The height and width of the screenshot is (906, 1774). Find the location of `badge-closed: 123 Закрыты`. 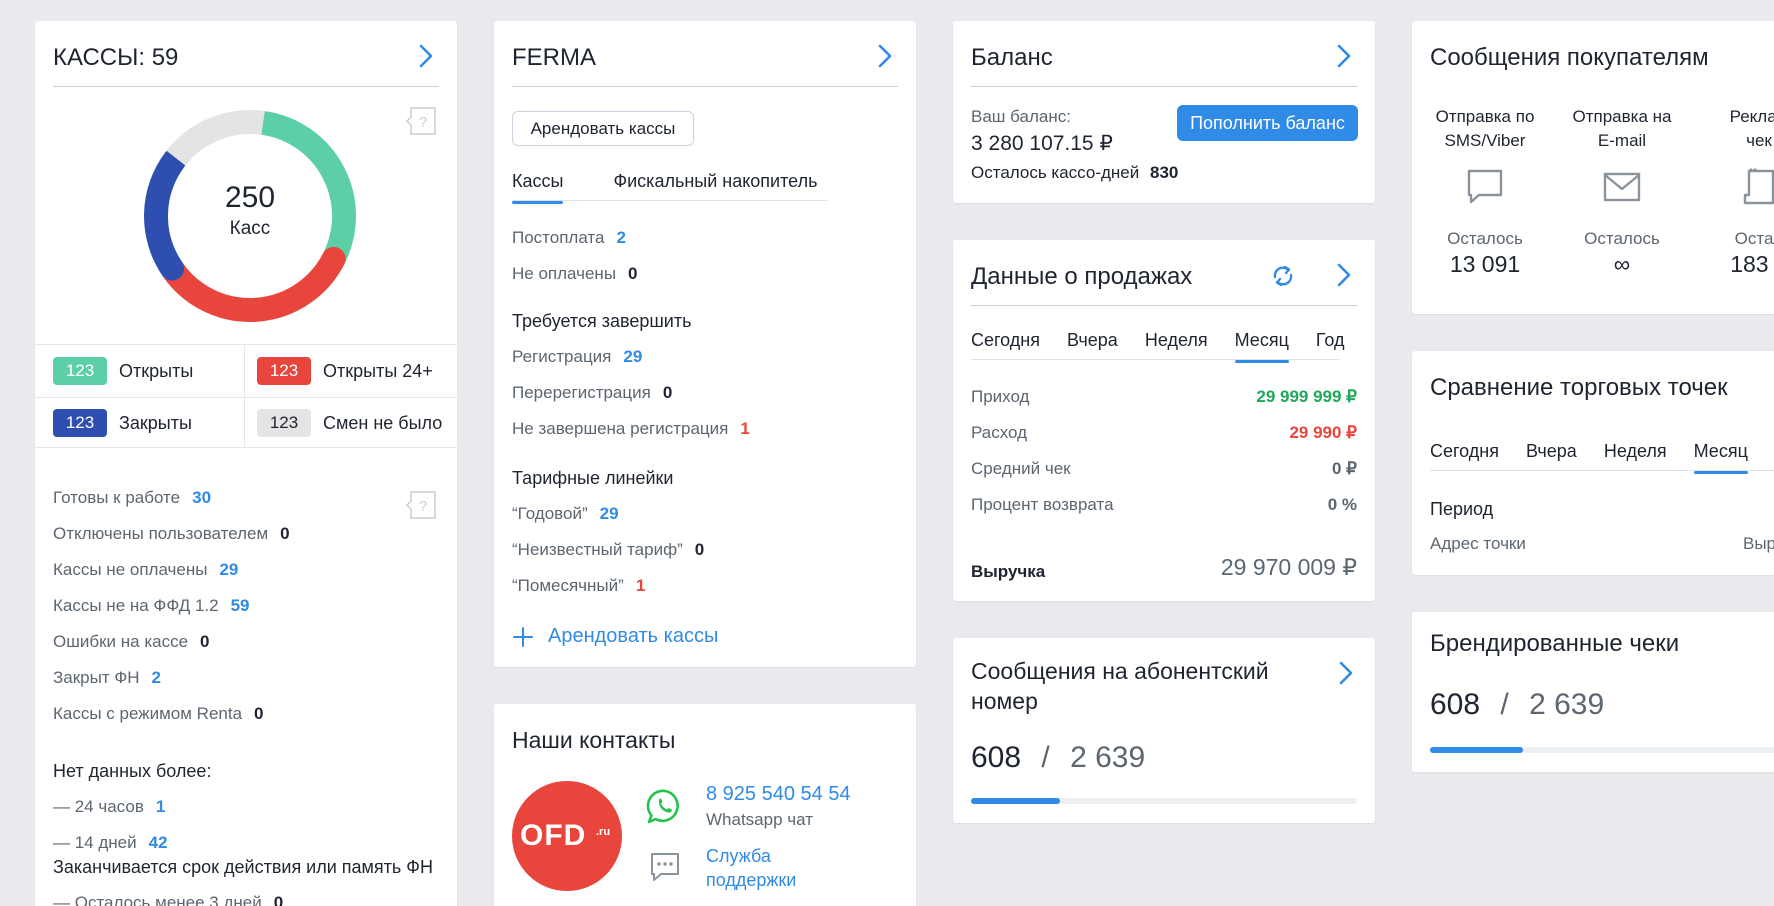

badge-closed: 123 Закрыты is located at coordinates (122, 423).